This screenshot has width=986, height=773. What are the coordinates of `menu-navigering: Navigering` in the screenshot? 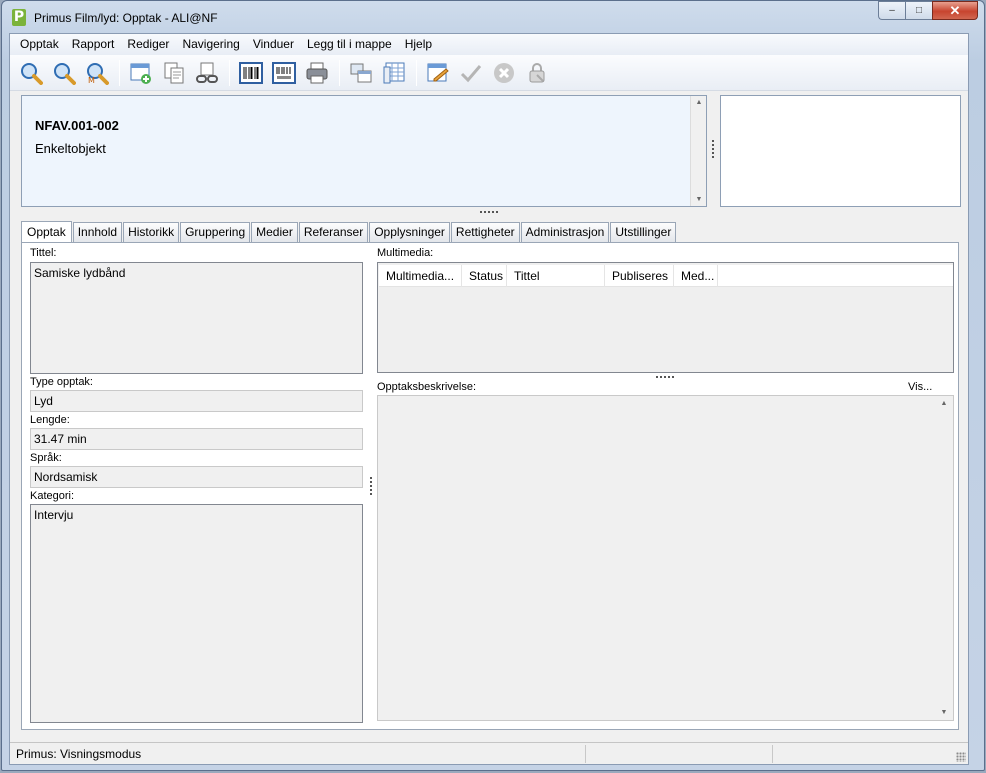 It's located at (211, 44).